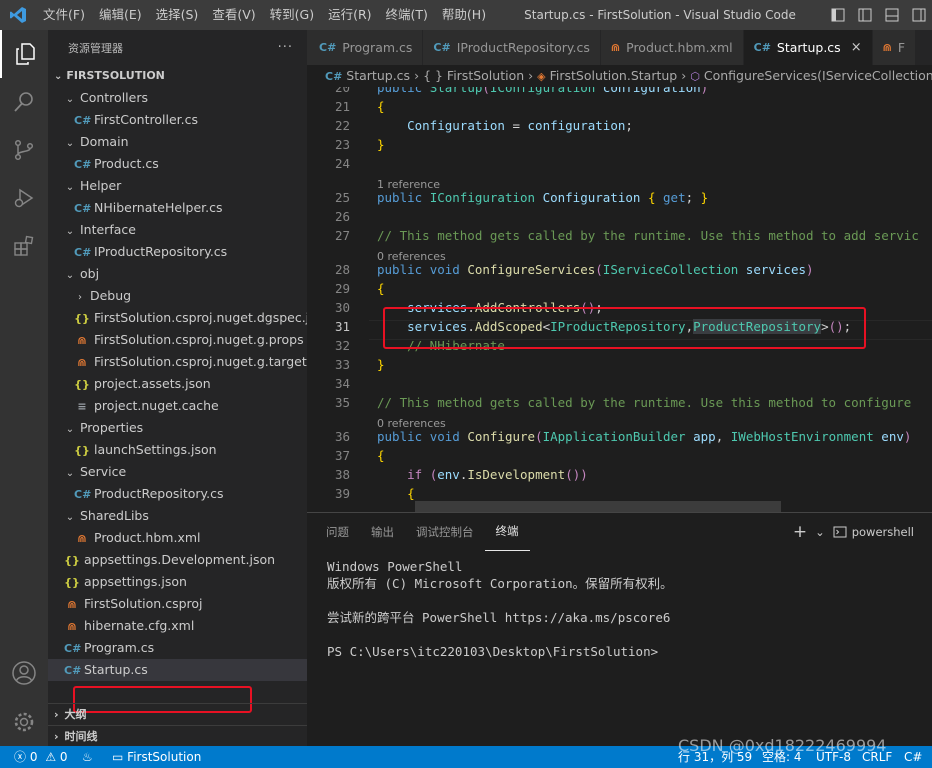 Image resolution: width=932 pixels, height=768 pixels. Describe the element at coordinates (177, 142) in the screenshot. I see `tree-item: ⌄ Domain` at that location.